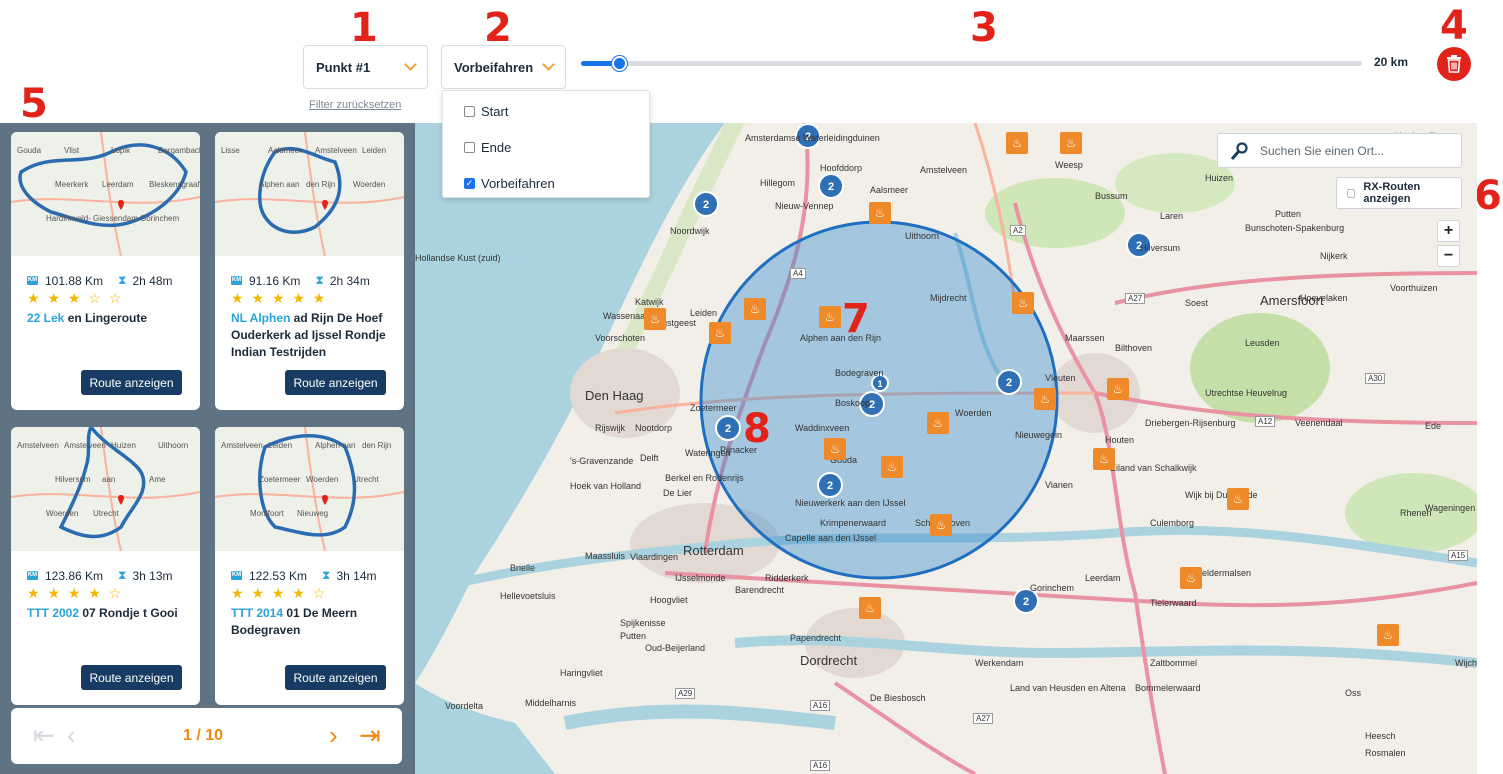 This screenshot has height=774, width=1503. What do you see at coordinates (365, 67) in the screenshot?
I see `point-select: Punkt #1` at bounding box center [365, 67].